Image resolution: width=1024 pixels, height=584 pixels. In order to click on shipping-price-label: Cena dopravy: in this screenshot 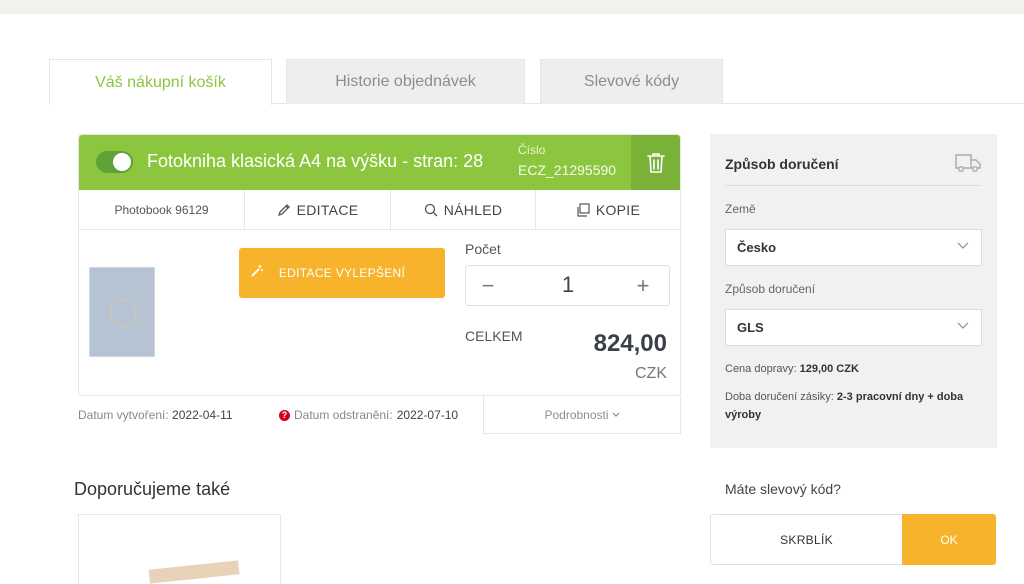, I will do `click(761, 369)`.